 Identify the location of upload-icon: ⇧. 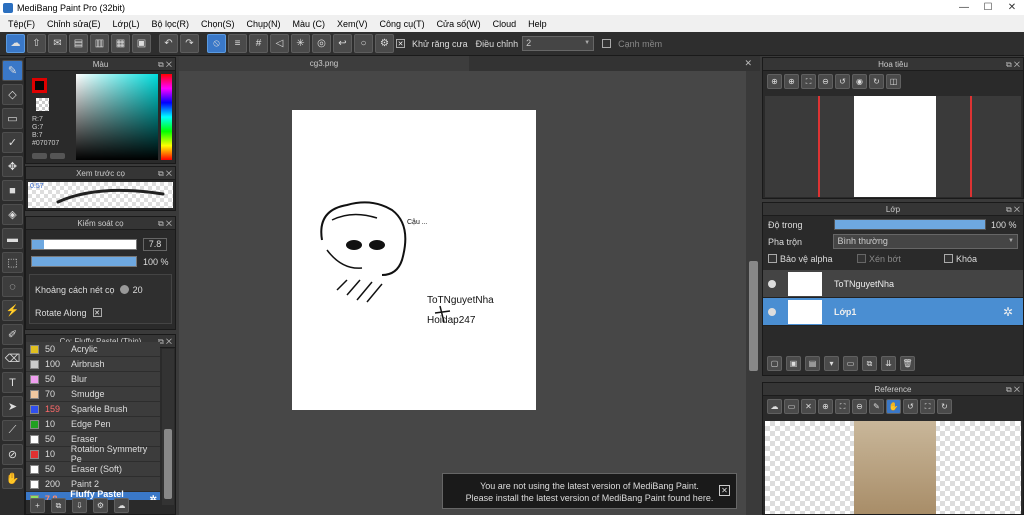
(36, 43).